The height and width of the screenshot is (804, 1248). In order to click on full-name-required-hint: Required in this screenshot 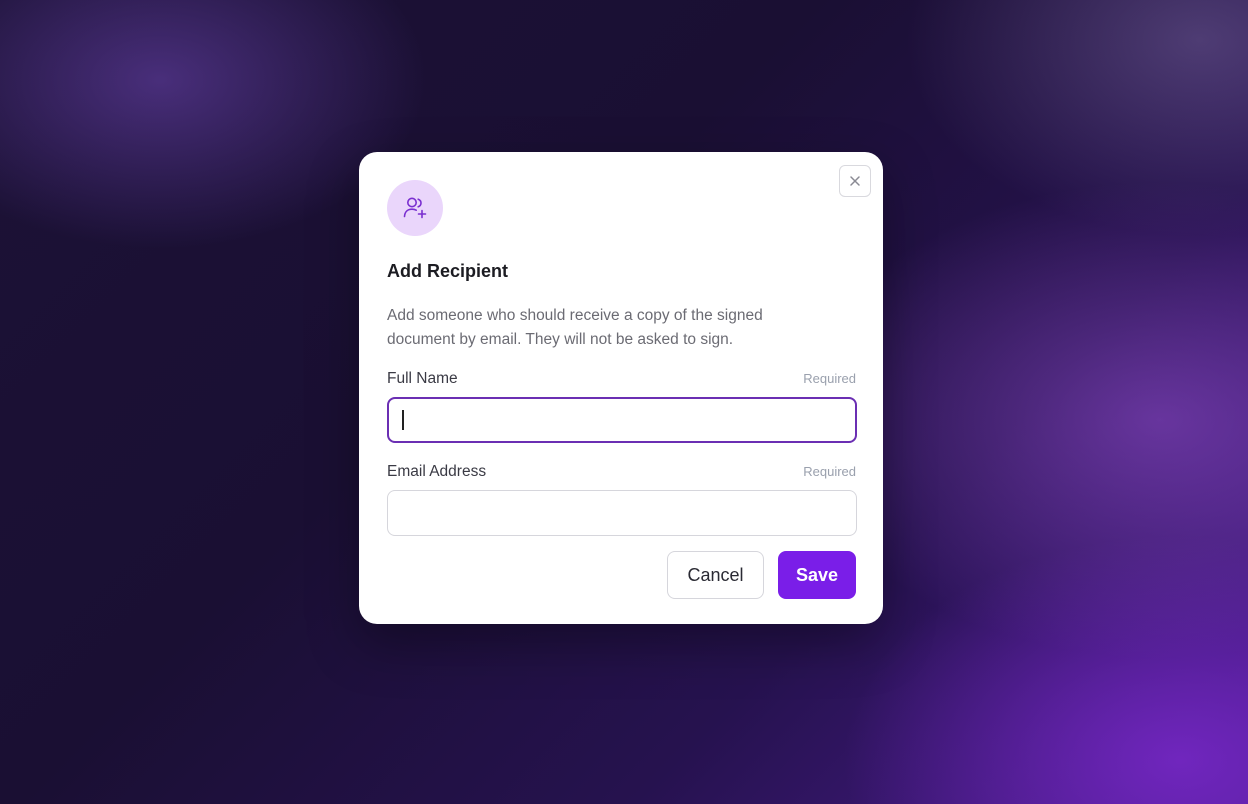, I will do `click(829, 378)`.